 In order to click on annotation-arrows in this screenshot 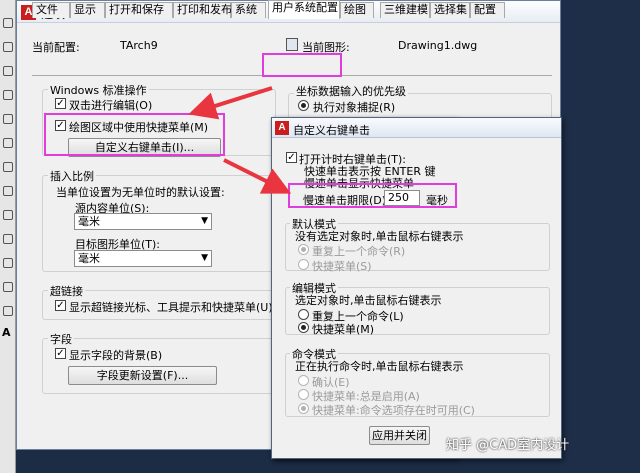, I will do `click(240, 140)`.